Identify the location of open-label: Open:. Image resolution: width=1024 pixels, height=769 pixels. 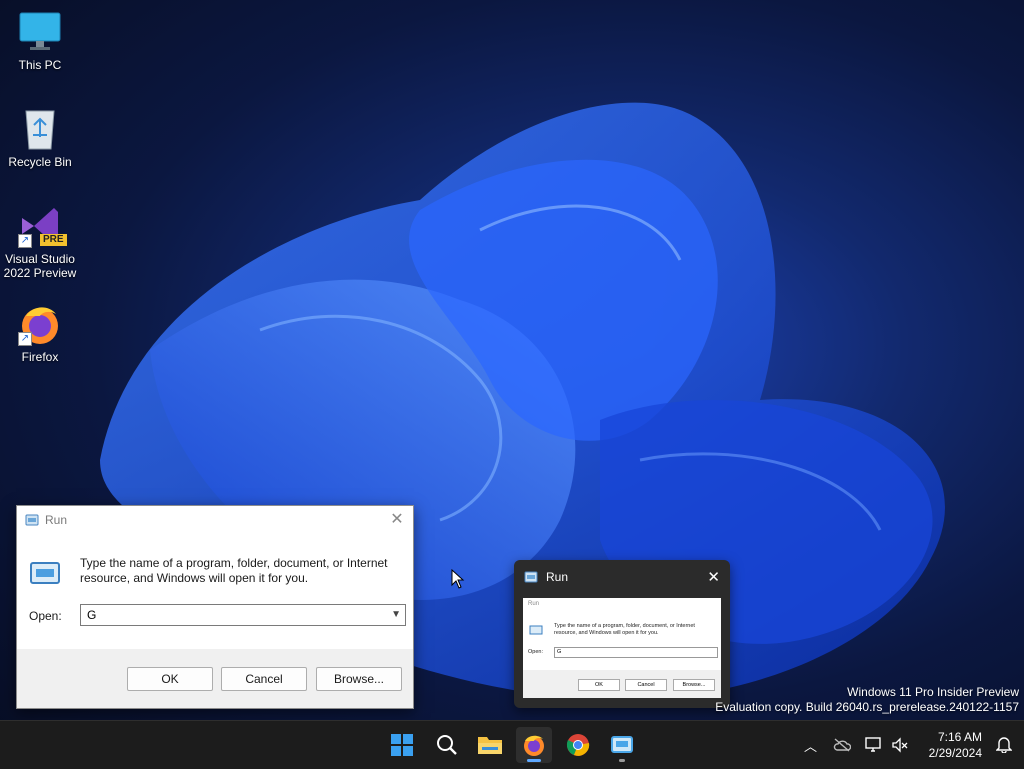
(45, 616).